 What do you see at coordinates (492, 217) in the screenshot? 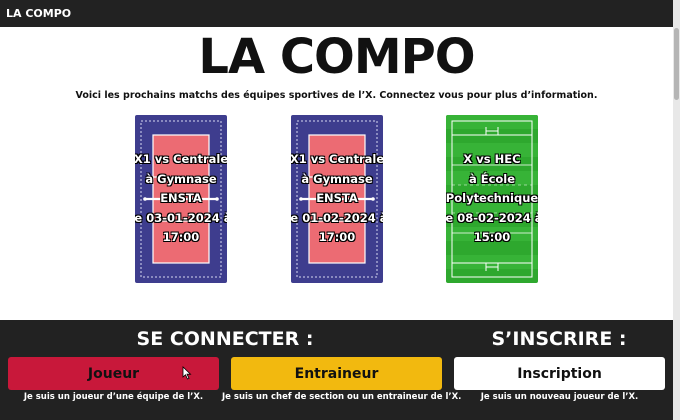
I see `match-line: le 08-02-2024 à` at bounding box center [492, 217].